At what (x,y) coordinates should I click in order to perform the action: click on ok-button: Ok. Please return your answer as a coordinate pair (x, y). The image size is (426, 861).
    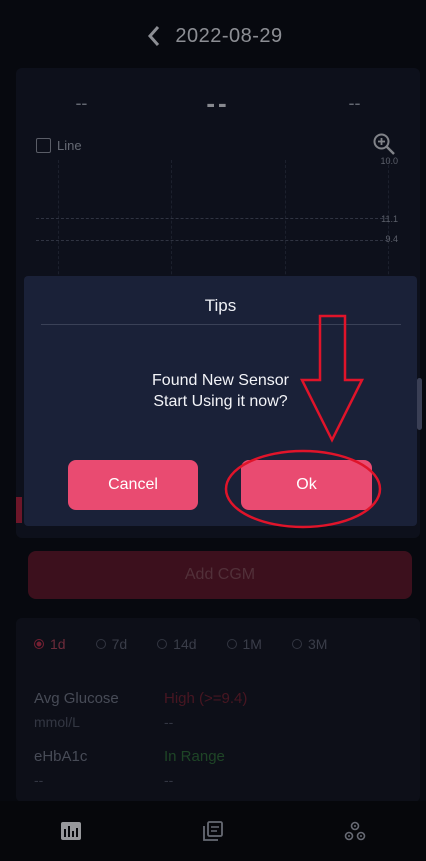
    Looking at the image, I should click on (306, 485).